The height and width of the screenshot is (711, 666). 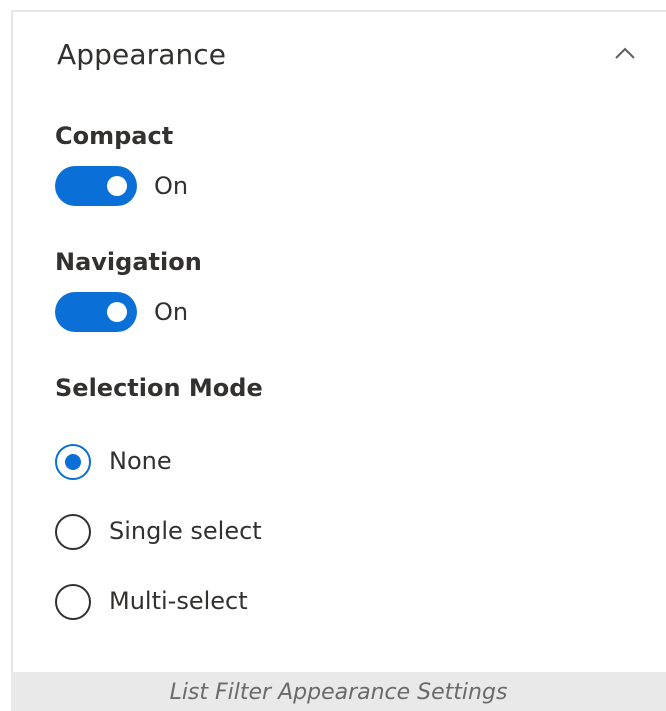 I want to click on chevron-up-icon, so click(x=625, y=53).